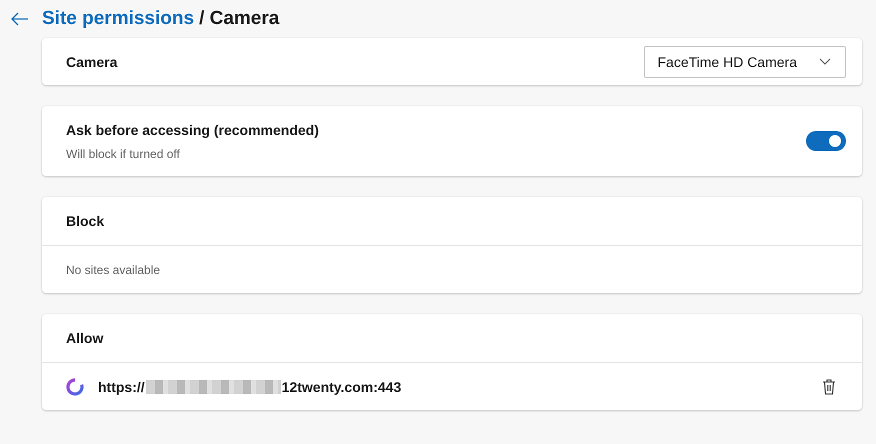  Describe the element at coordinates (85, 338) in the screenshot. I see `section-title: Allow` at that location.